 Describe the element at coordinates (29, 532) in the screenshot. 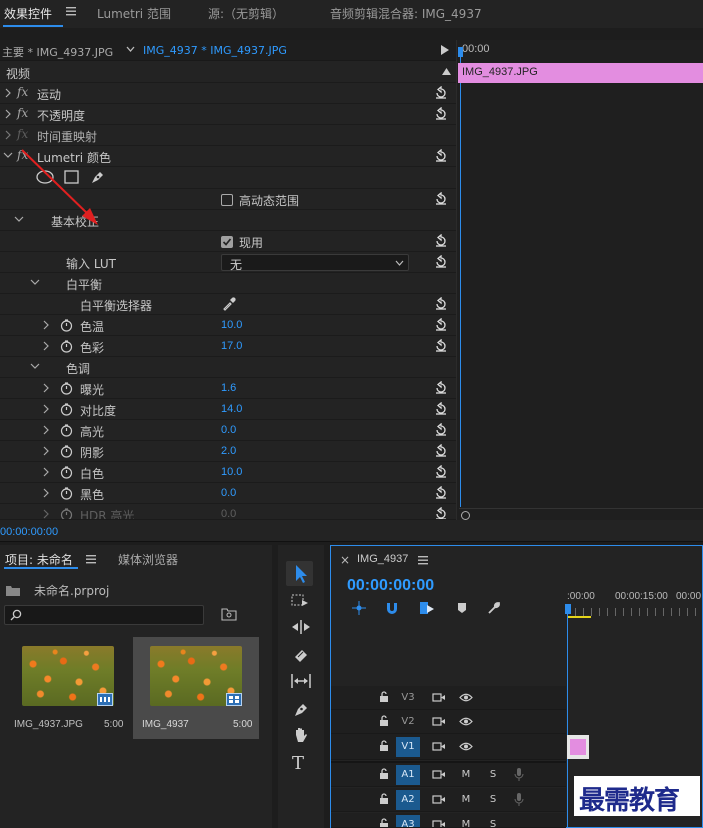

I see `ec-bottom-timecode: 00:00:00:00` at that location.